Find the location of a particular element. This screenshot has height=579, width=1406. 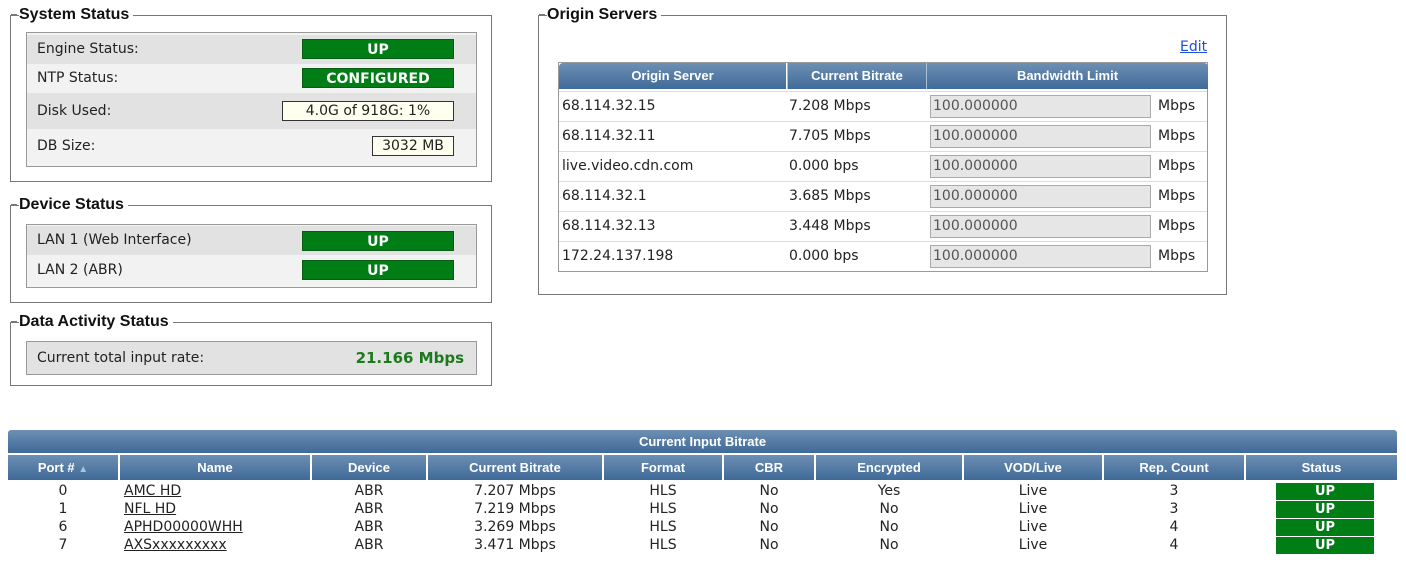

channel-name-link: APHD00000WHH is located at coordinates (183, 527).